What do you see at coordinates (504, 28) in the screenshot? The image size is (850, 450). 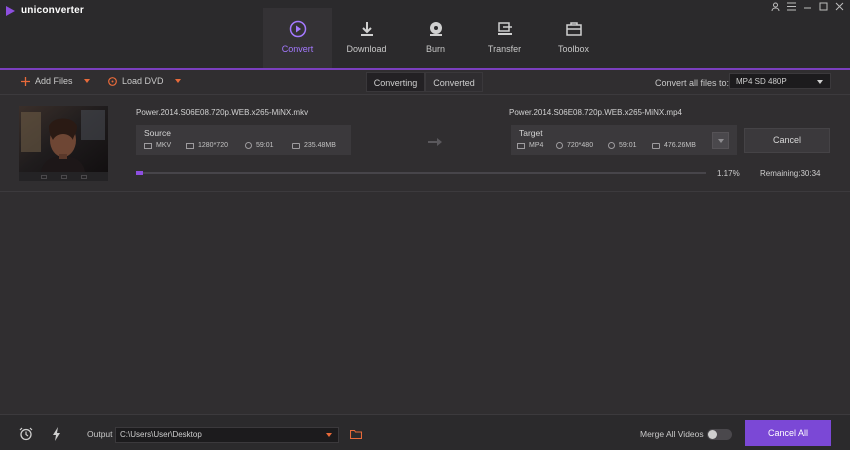 I see `transfer-icon` at bounding box center [504, 28].